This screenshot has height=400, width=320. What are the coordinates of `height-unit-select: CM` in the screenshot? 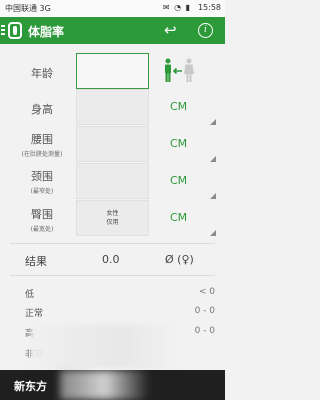 It's located at (187, 107).